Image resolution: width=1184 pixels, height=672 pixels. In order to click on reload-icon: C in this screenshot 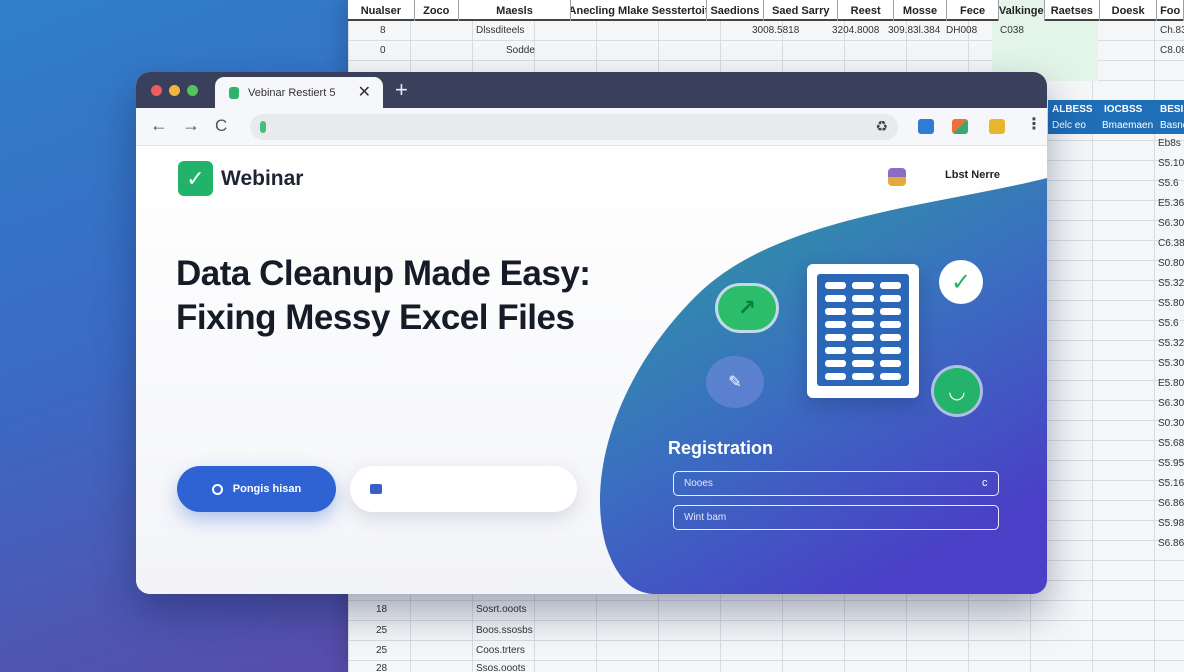, I will do `click(221, 125)`.